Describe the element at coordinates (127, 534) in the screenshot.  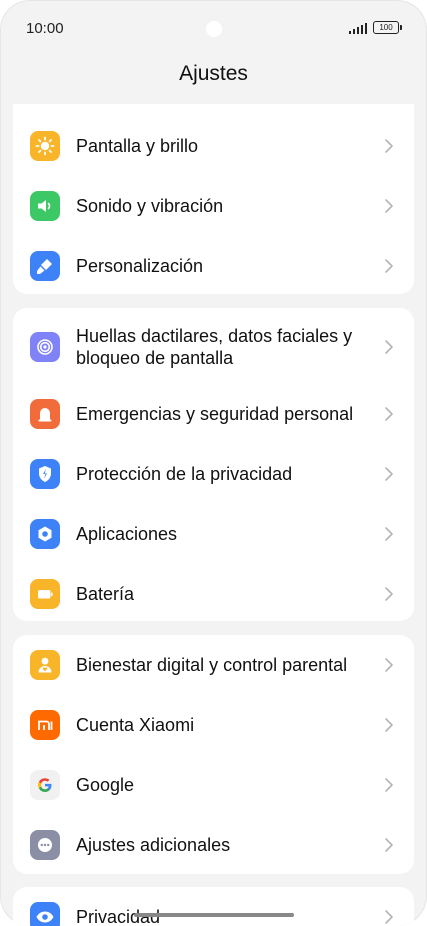
I see `settings-item-label: Aplicaciones` at that location.